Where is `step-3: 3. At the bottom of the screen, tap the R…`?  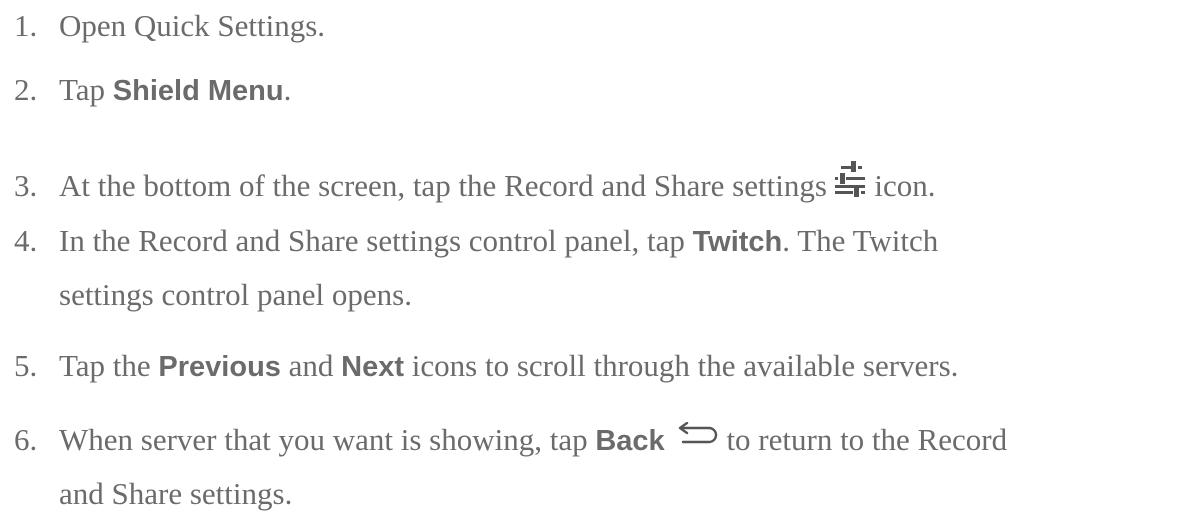
step-3: 3. At the bottom of the screen, tap the R… is located at coordinates (475, 181).